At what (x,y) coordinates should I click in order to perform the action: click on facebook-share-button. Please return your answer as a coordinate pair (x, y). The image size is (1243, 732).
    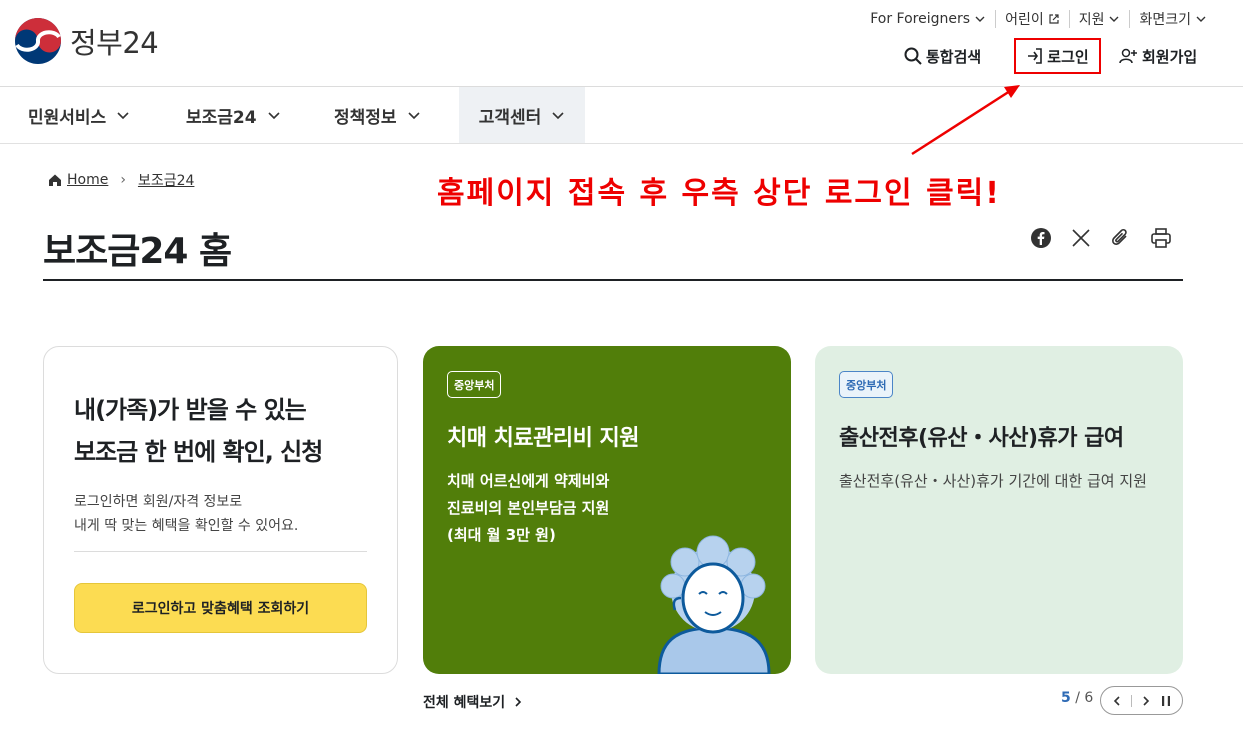
    Looking at the image, I should click on (1041, 238).